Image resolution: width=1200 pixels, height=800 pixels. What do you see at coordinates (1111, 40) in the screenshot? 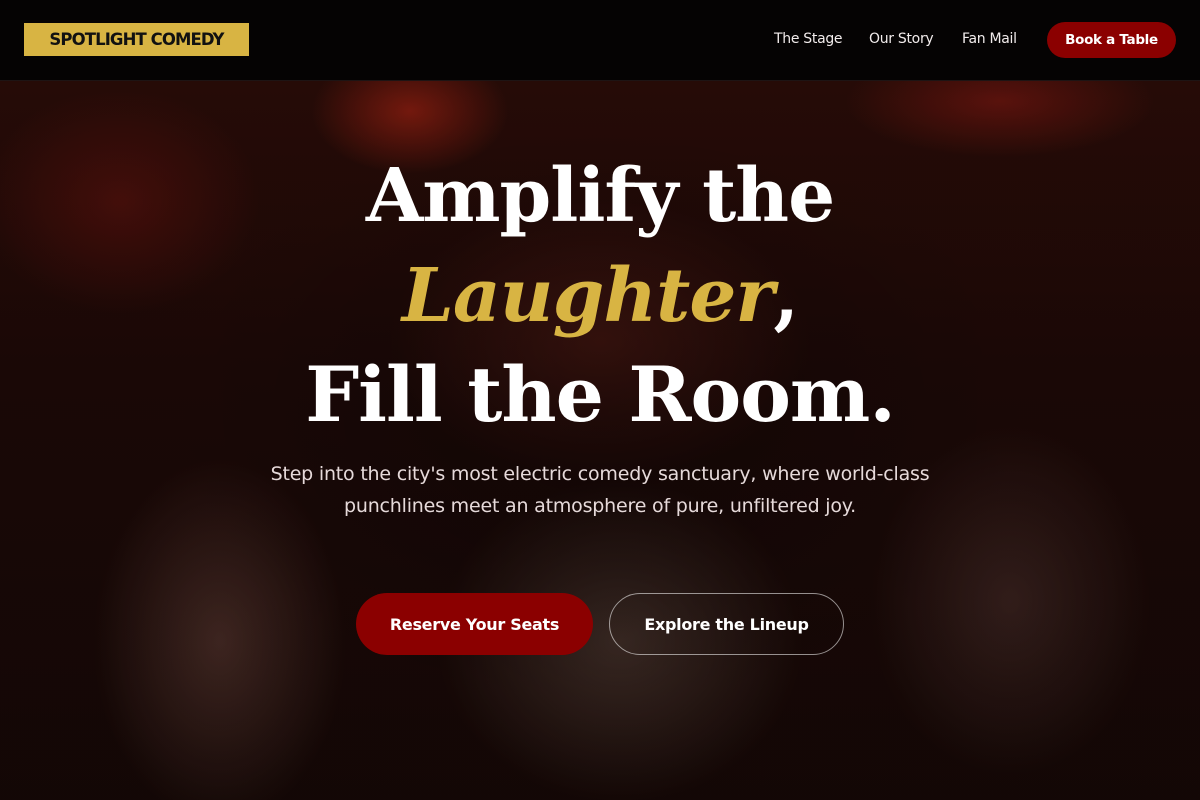
I see `book-a-table-button: Book a Table` at bounding box center [1111, 40].